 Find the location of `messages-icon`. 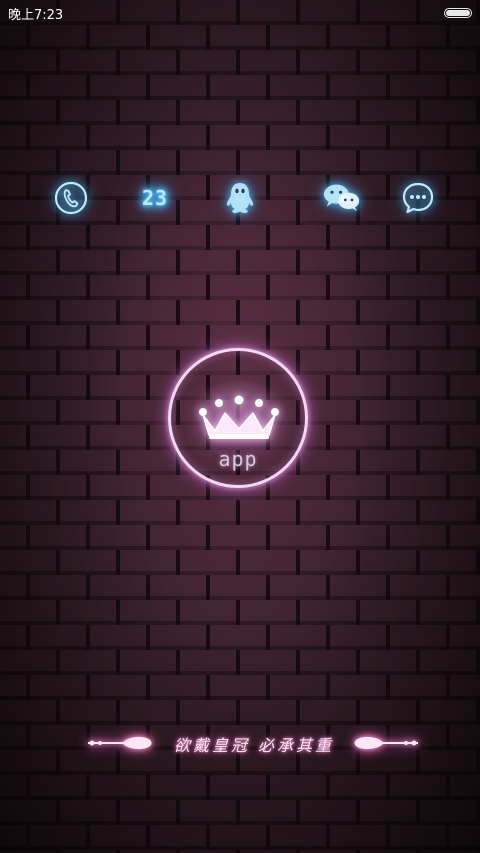

messages-icon is located at coordinates (418, 198).